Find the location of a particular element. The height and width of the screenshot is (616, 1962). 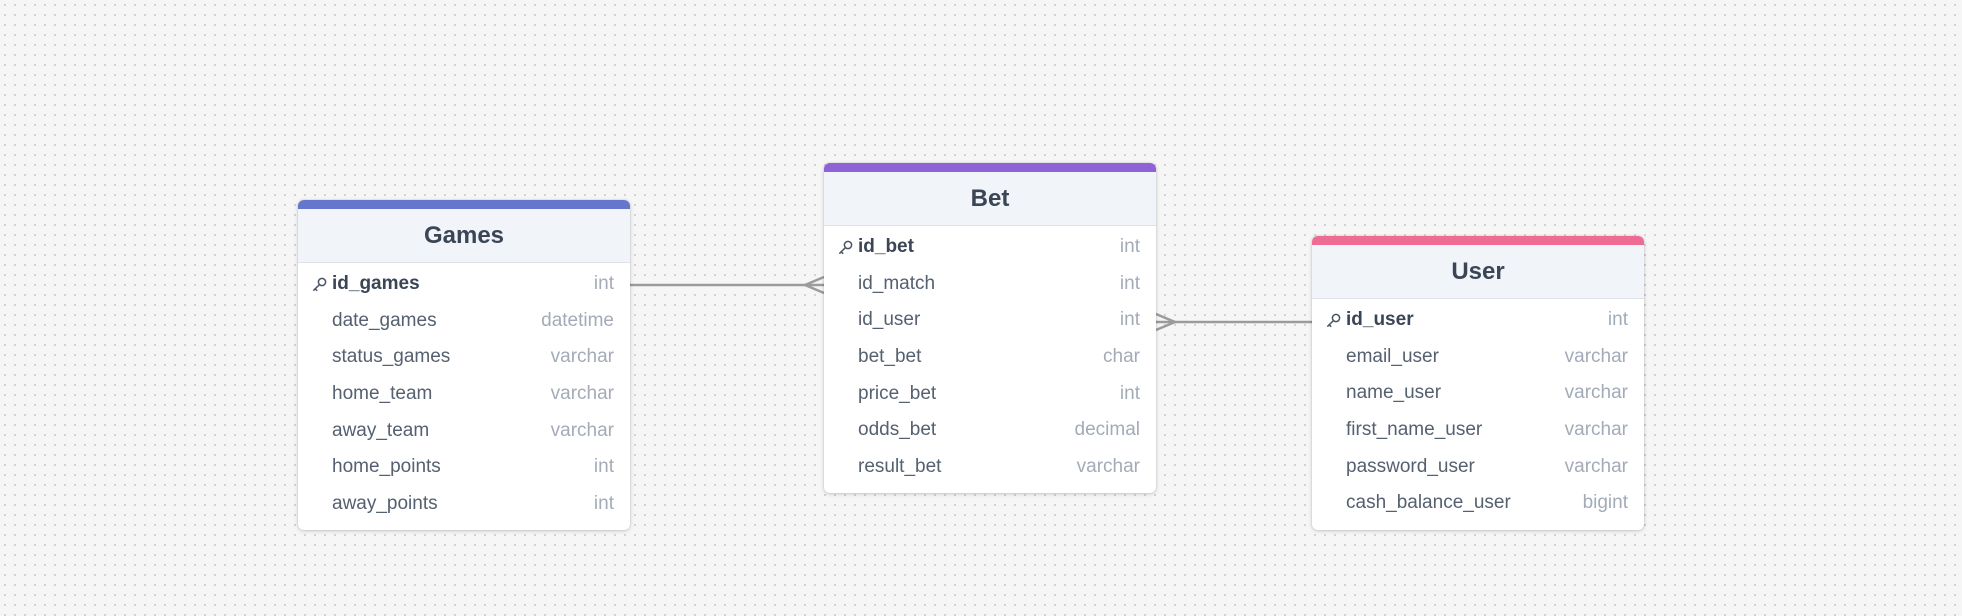

column-name: bet_bet is located at coordinates (890, 357).